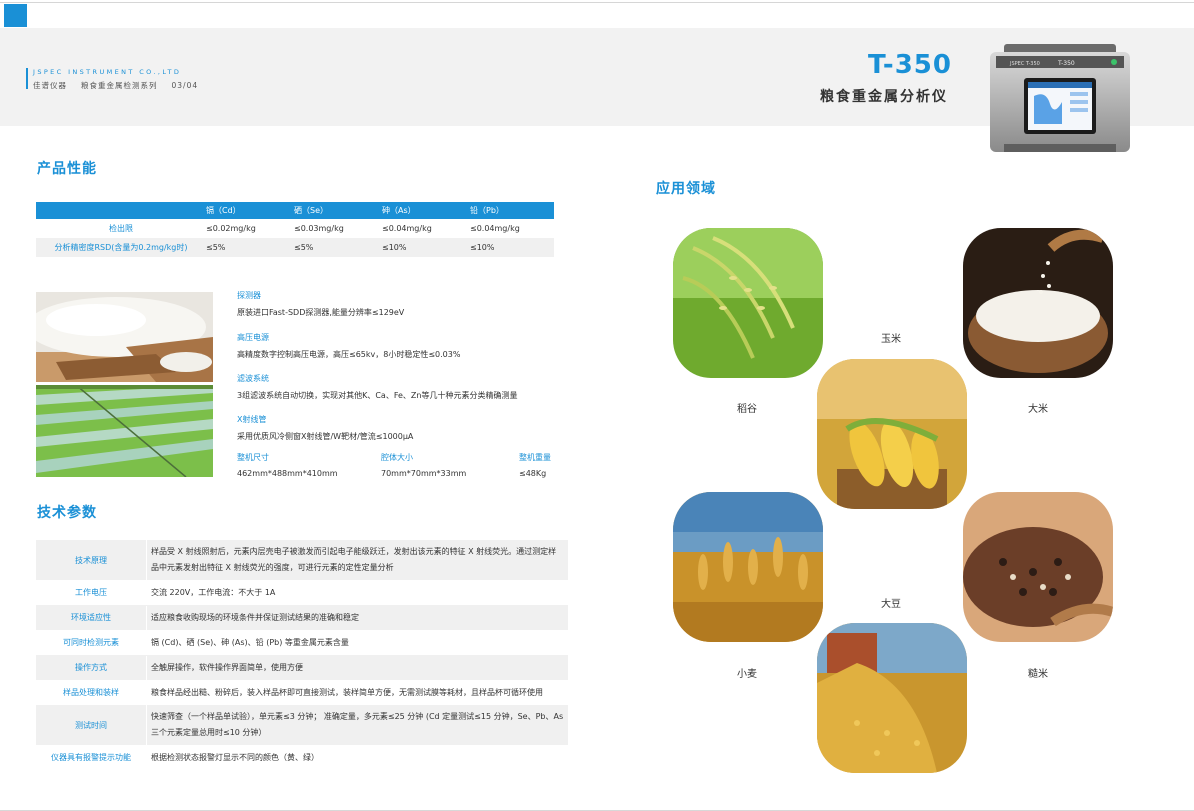 Image resolution: width=1194 pixels, height=811 pixels. What do you see at coordinates (185, 85) in the screenshot?
I see `page-number: 03/04` at bounding box center [185, 85].